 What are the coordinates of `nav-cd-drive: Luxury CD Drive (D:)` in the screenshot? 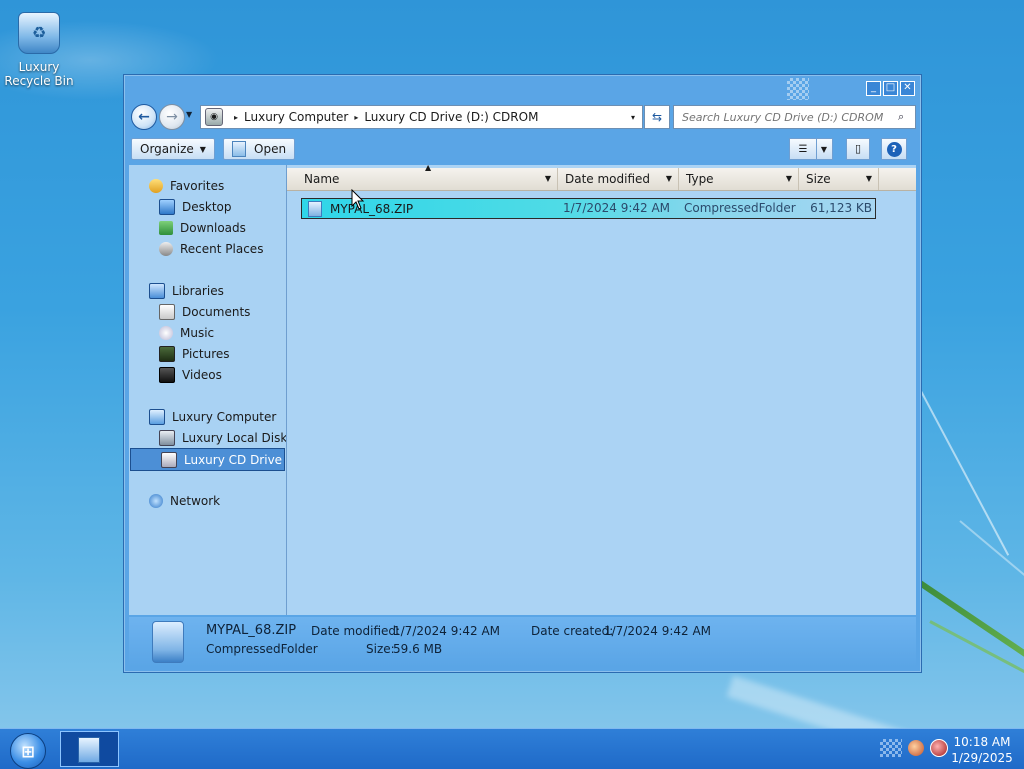 It's located at (208, 459).